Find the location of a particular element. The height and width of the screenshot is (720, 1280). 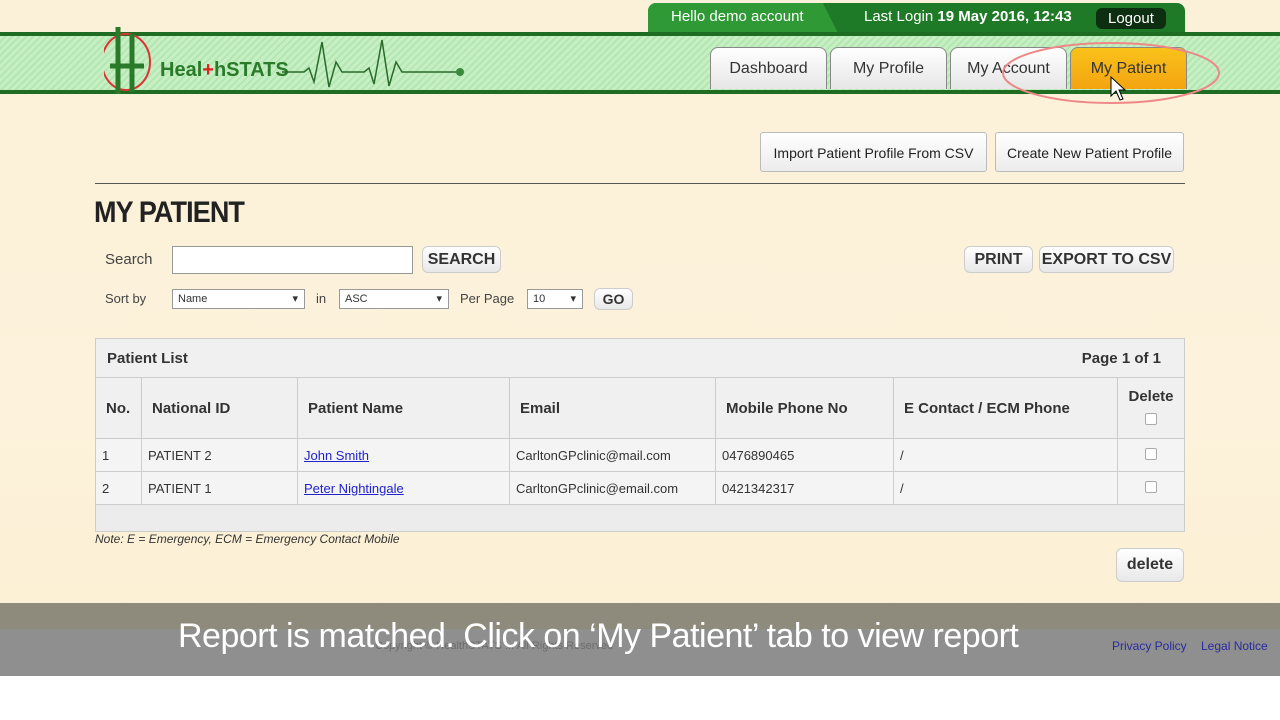

page-title: MY PATIENT is located at coordinates (169, 212).